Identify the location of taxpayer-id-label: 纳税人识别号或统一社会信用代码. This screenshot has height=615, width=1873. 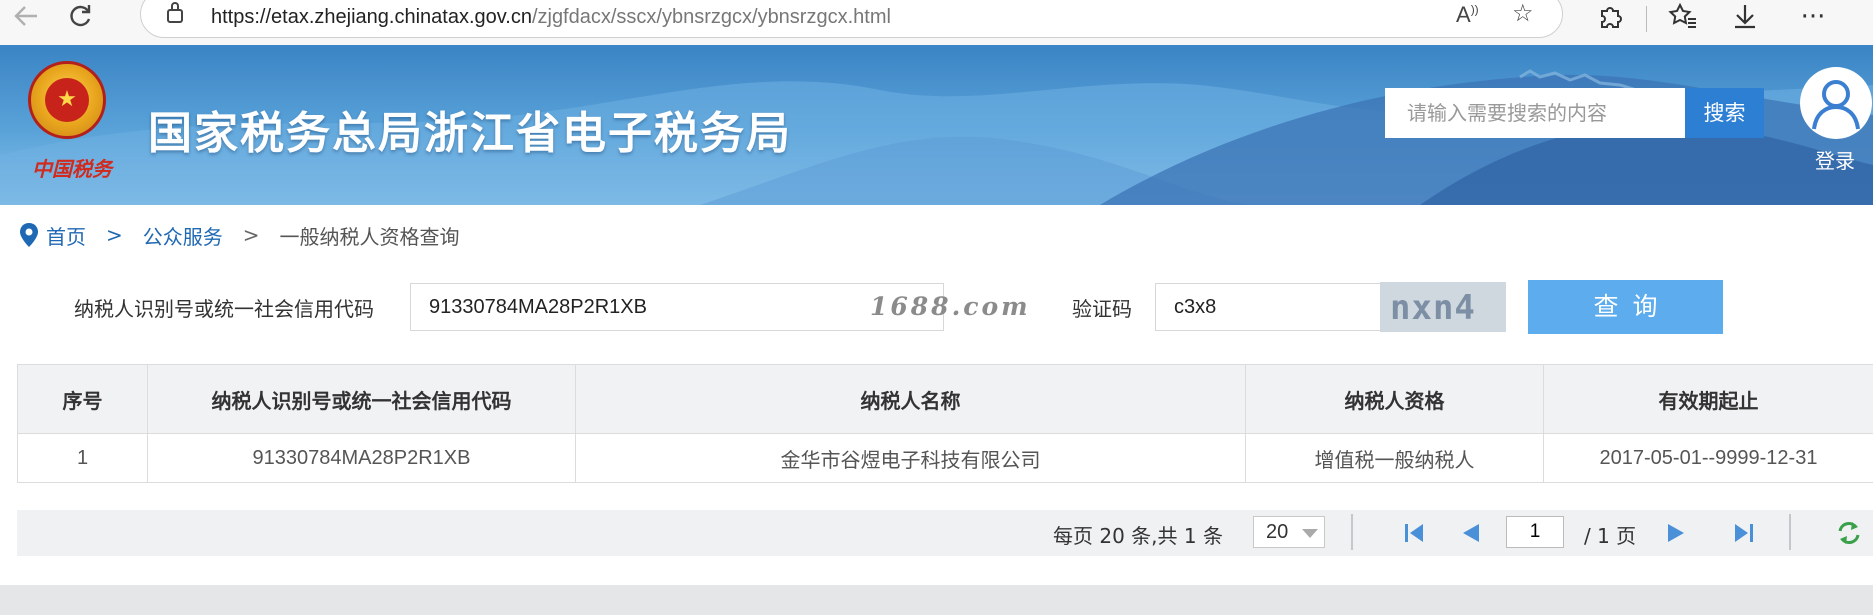
(224, 309).